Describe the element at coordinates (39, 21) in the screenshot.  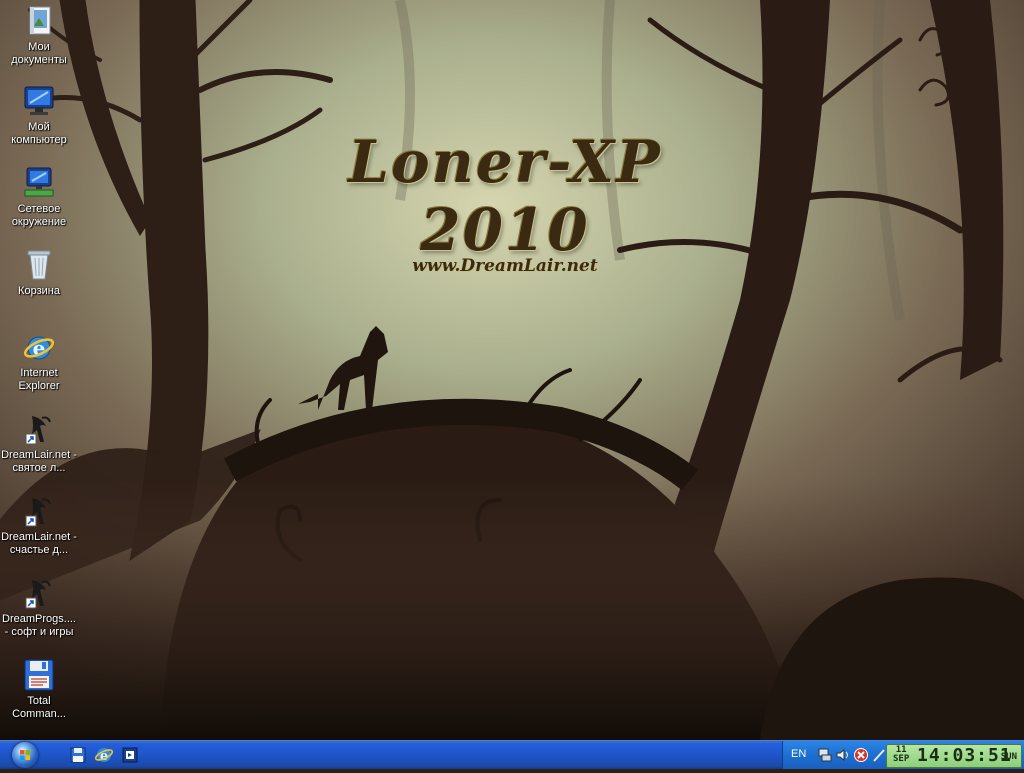
I see `my-documents-icon` at that location.